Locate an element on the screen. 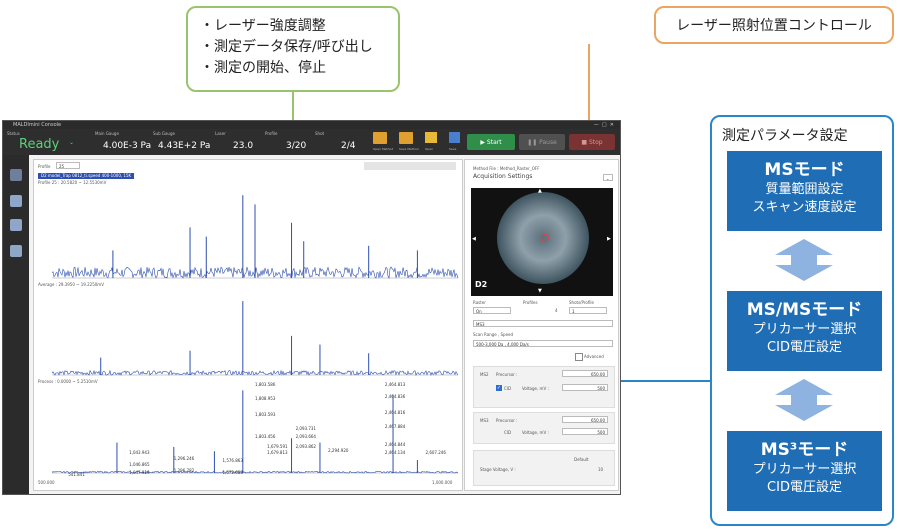  ms3-precursor-input: 650.00 is located at coordinates (585, 419).